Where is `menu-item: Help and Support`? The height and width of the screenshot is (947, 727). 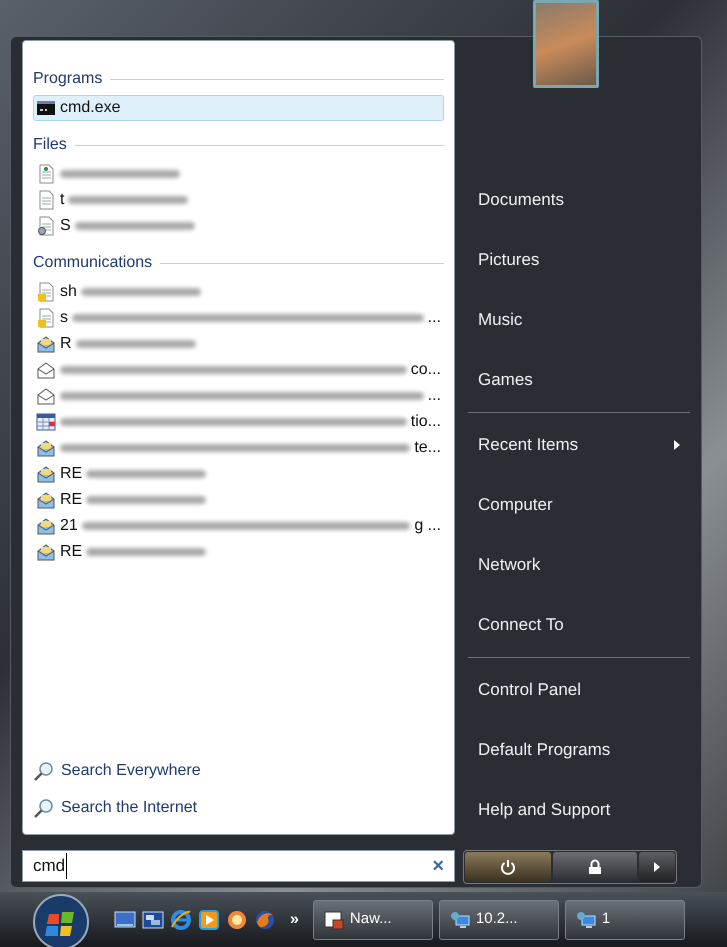
menu-item: Help and Support is located at coordinates (579, 810).